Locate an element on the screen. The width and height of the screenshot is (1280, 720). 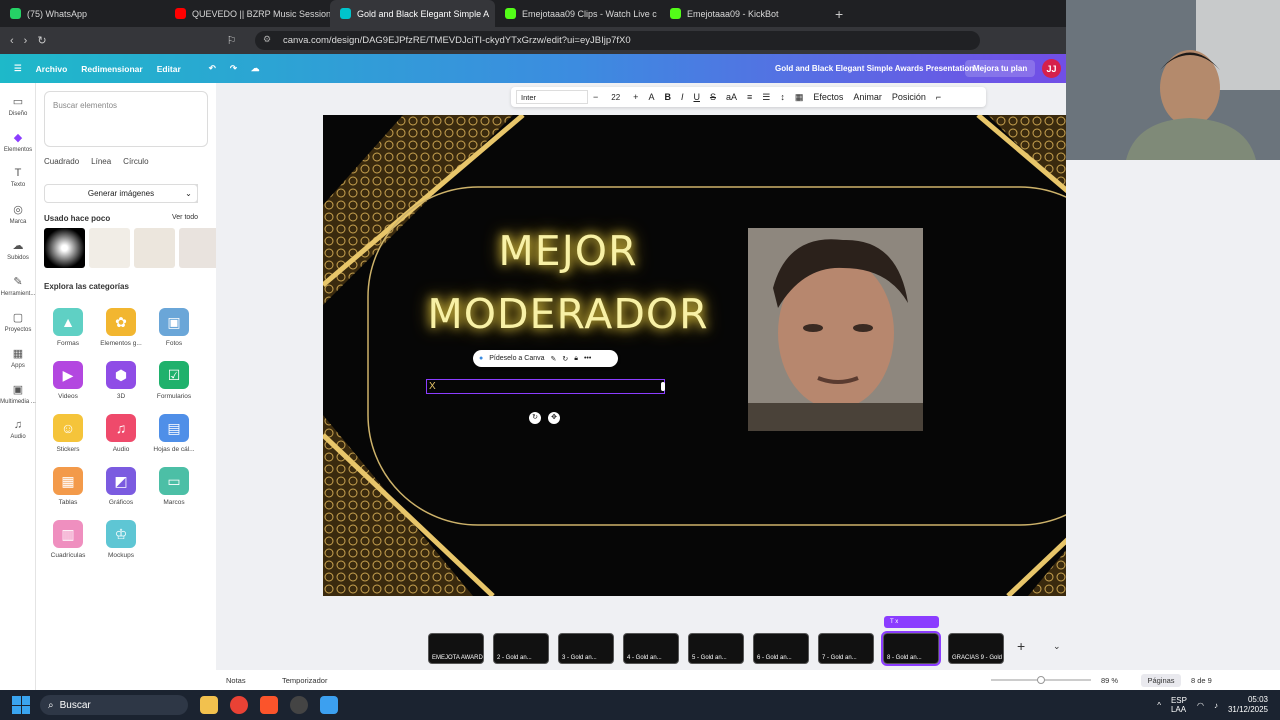
chip-circle: Círculo is located at coordinates (135, 161).